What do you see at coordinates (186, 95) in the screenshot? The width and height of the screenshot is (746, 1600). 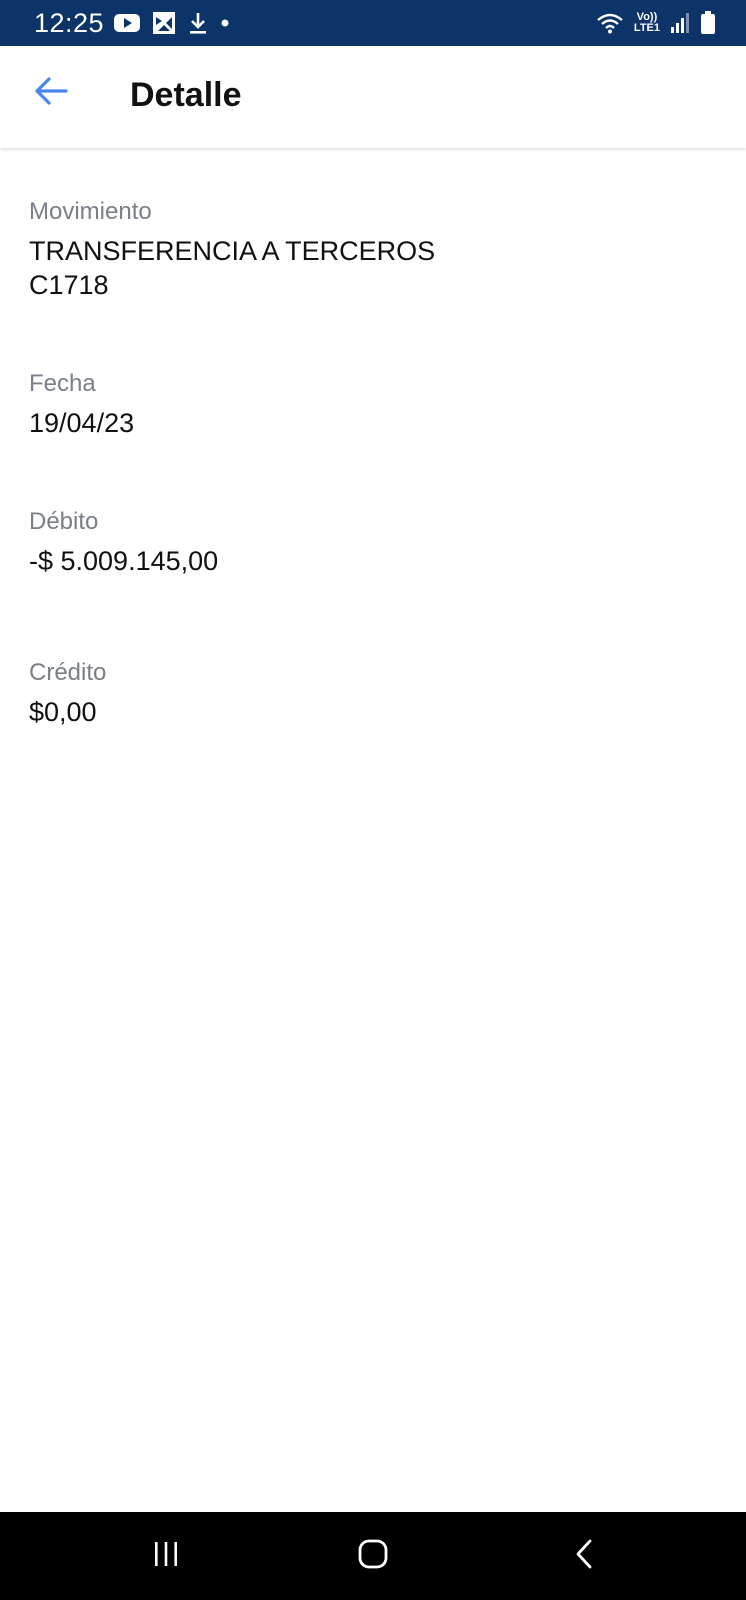 I see `page-title: Detalle` at bounding box center [186, 95].